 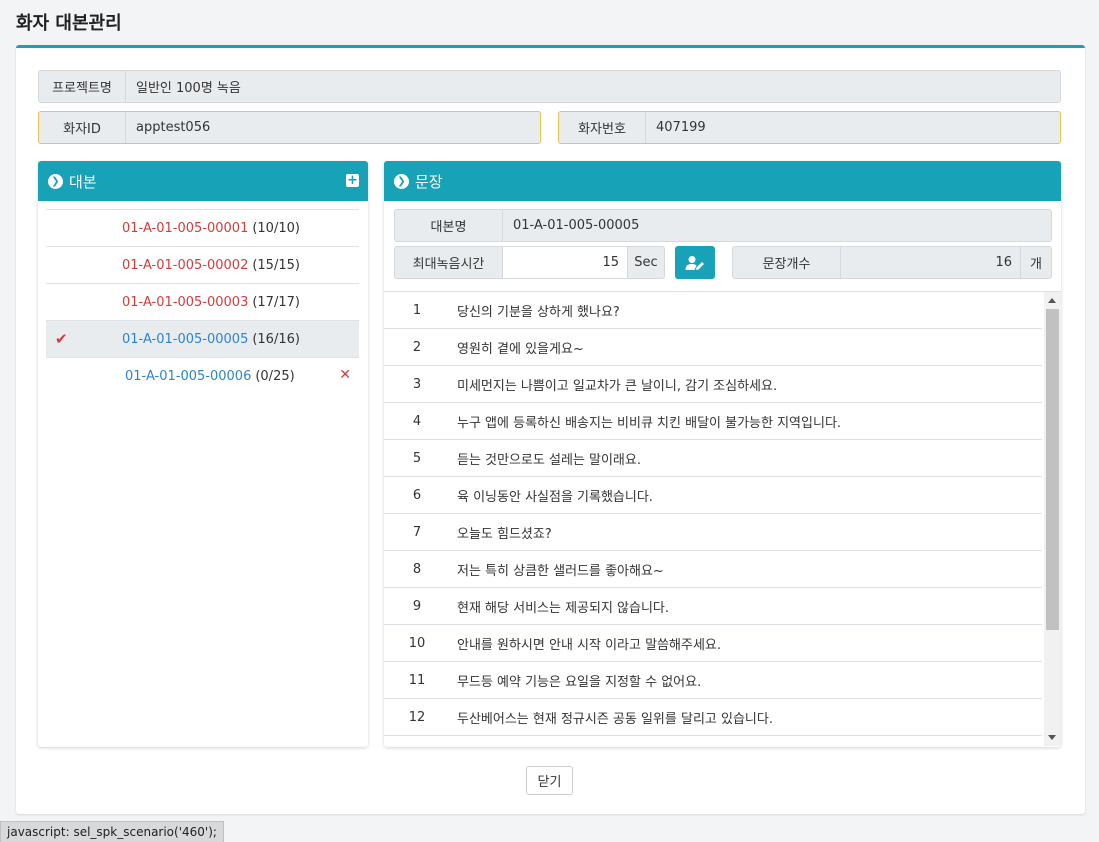 What do you see at coordinates (83, 181) in the screenshot?
I see `scripts-panel-title: 대본` at bounding box center [83, 181].